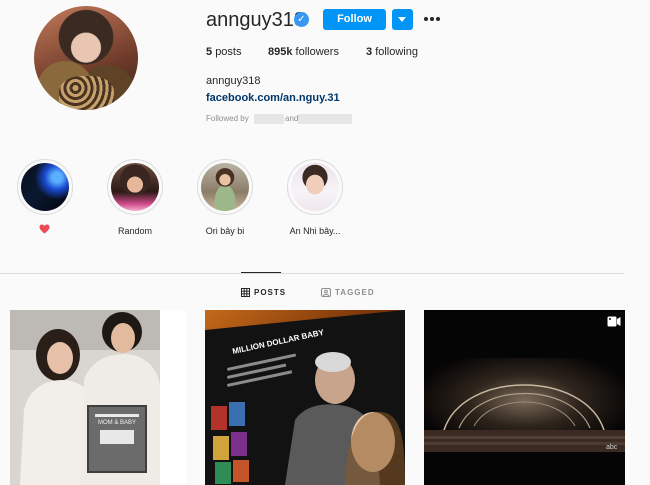 The height and width of the screenshot is (485, 650). Describe the element at coordinates (117, 423) in the screenshot. I see `sign-text: MOM & BABY` at that location.